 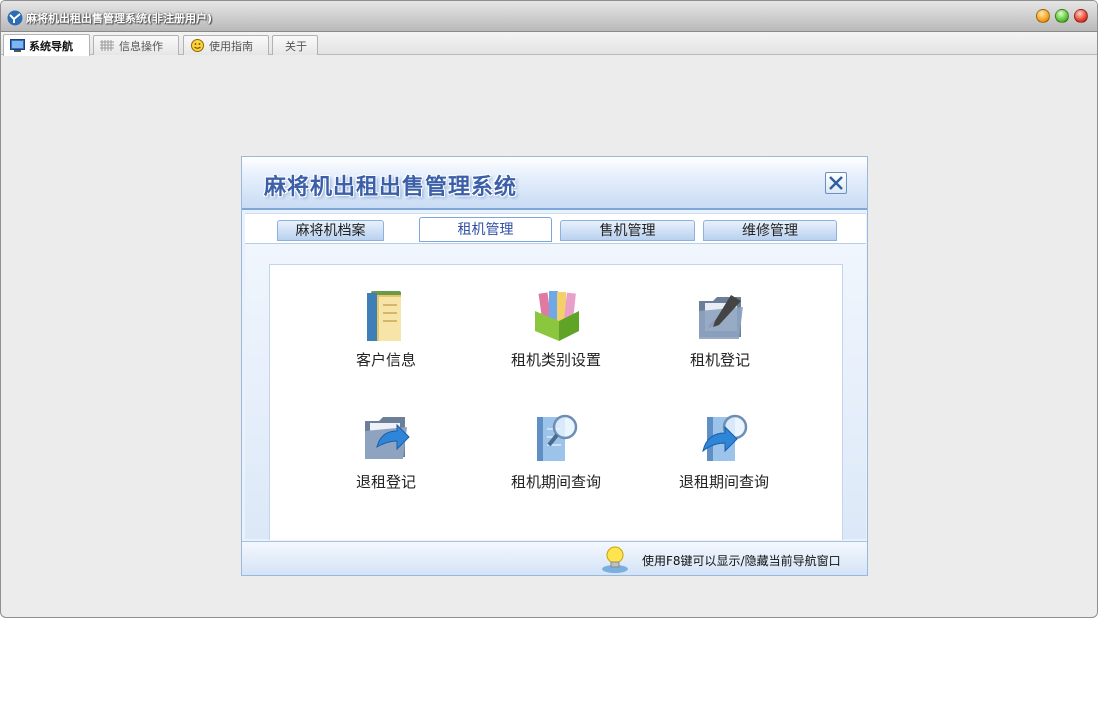 What do you see at coordinates (615, 559) in the screenshot?
I see `lightbulb-icon` at bounding box center [615, 559].